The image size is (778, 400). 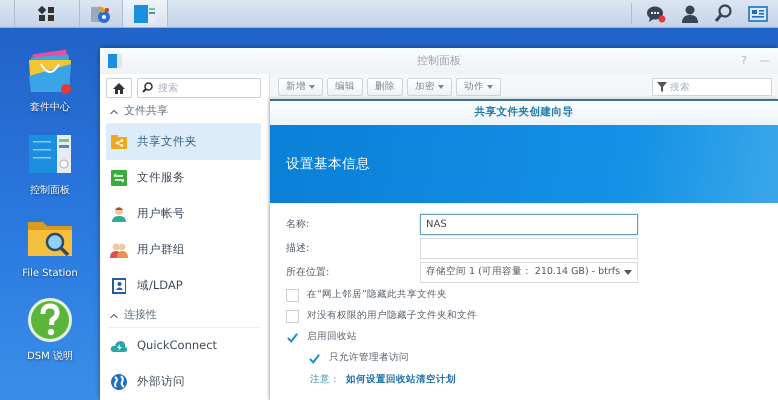 What do you see at coordinates (101, 14) in the screenshot?
I see `media-icon` at bounding box center [101, 14].